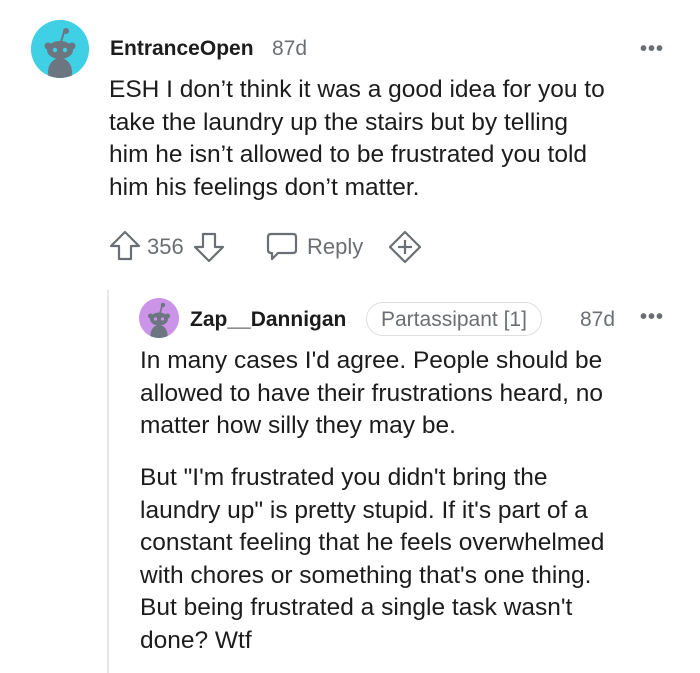  What do you see at coordinates (282, 246) in the screenshot?
I see `chat-bubble-icon` at bounding box center [282, 246].